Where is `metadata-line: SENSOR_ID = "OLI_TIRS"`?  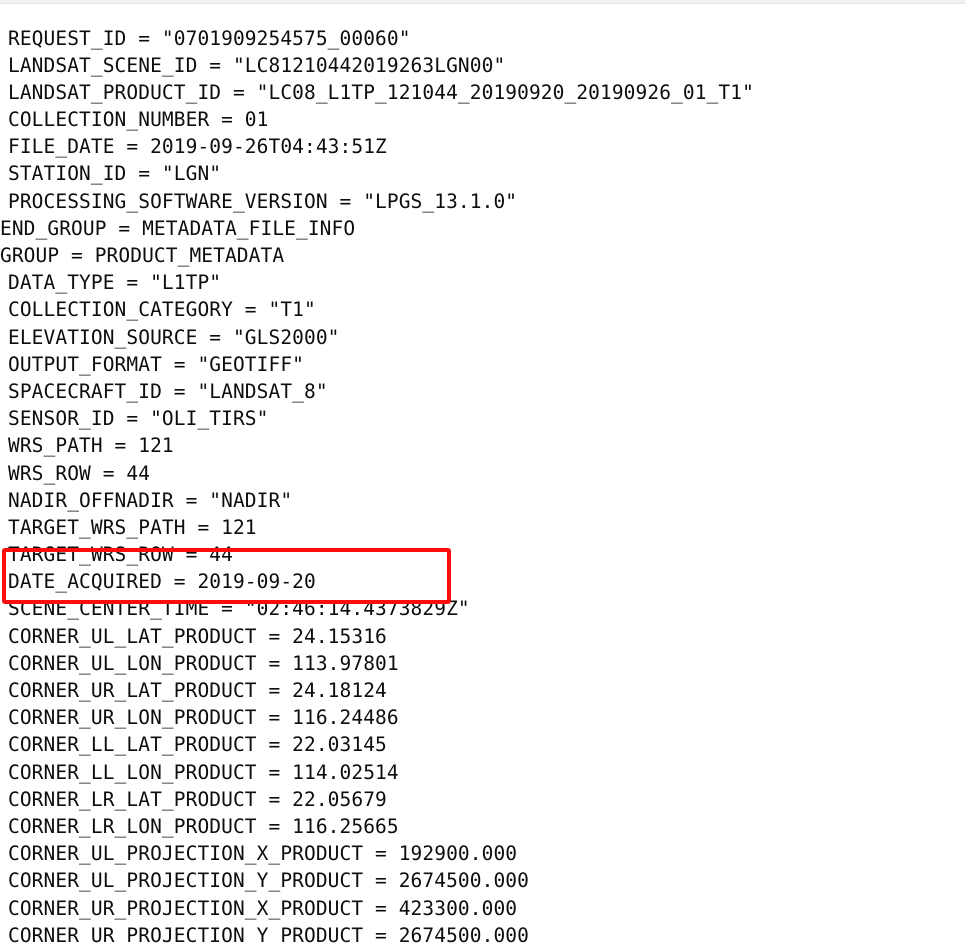 metadata-line: SENSOR_ID = "OLI_TIRS" is located at coordinates (138, 419).